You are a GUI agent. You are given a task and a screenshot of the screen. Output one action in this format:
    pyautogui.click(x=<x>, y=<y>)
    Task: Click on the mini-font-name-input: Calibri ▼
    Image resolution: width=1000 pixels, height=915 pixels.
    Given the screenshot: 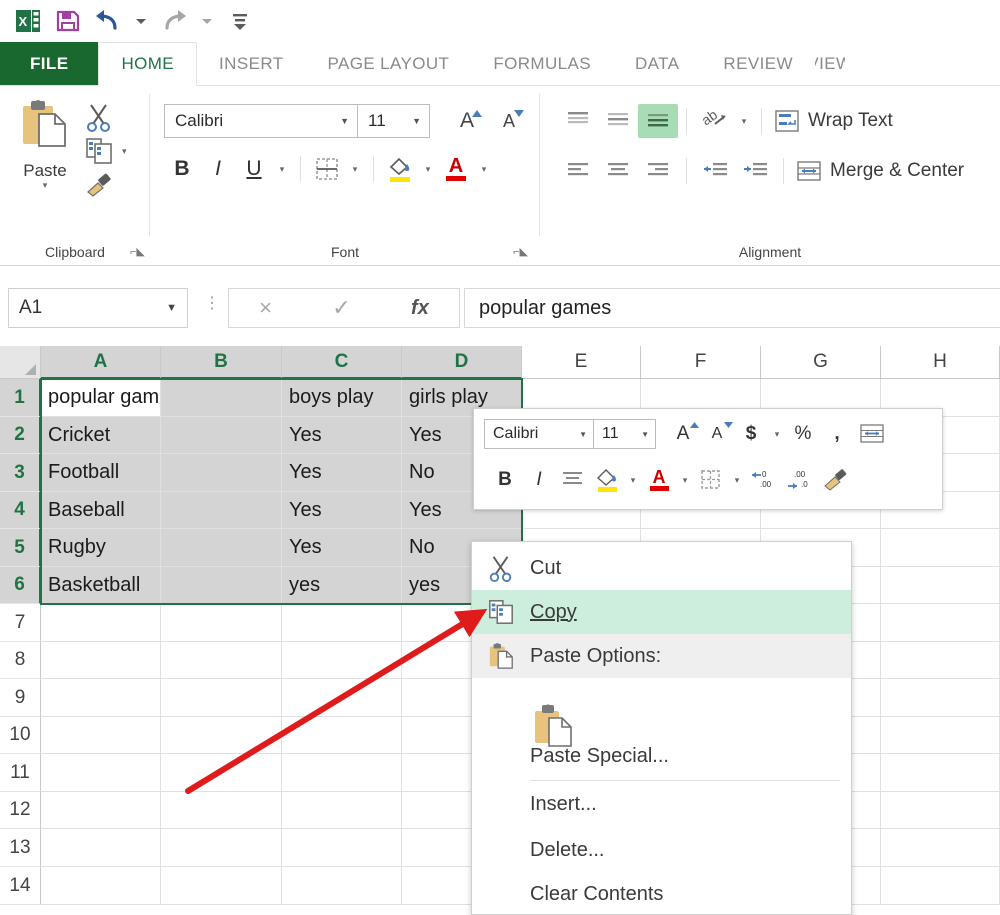 What is the action you would take?
    pyautogui.click(x=539, y=434)
    